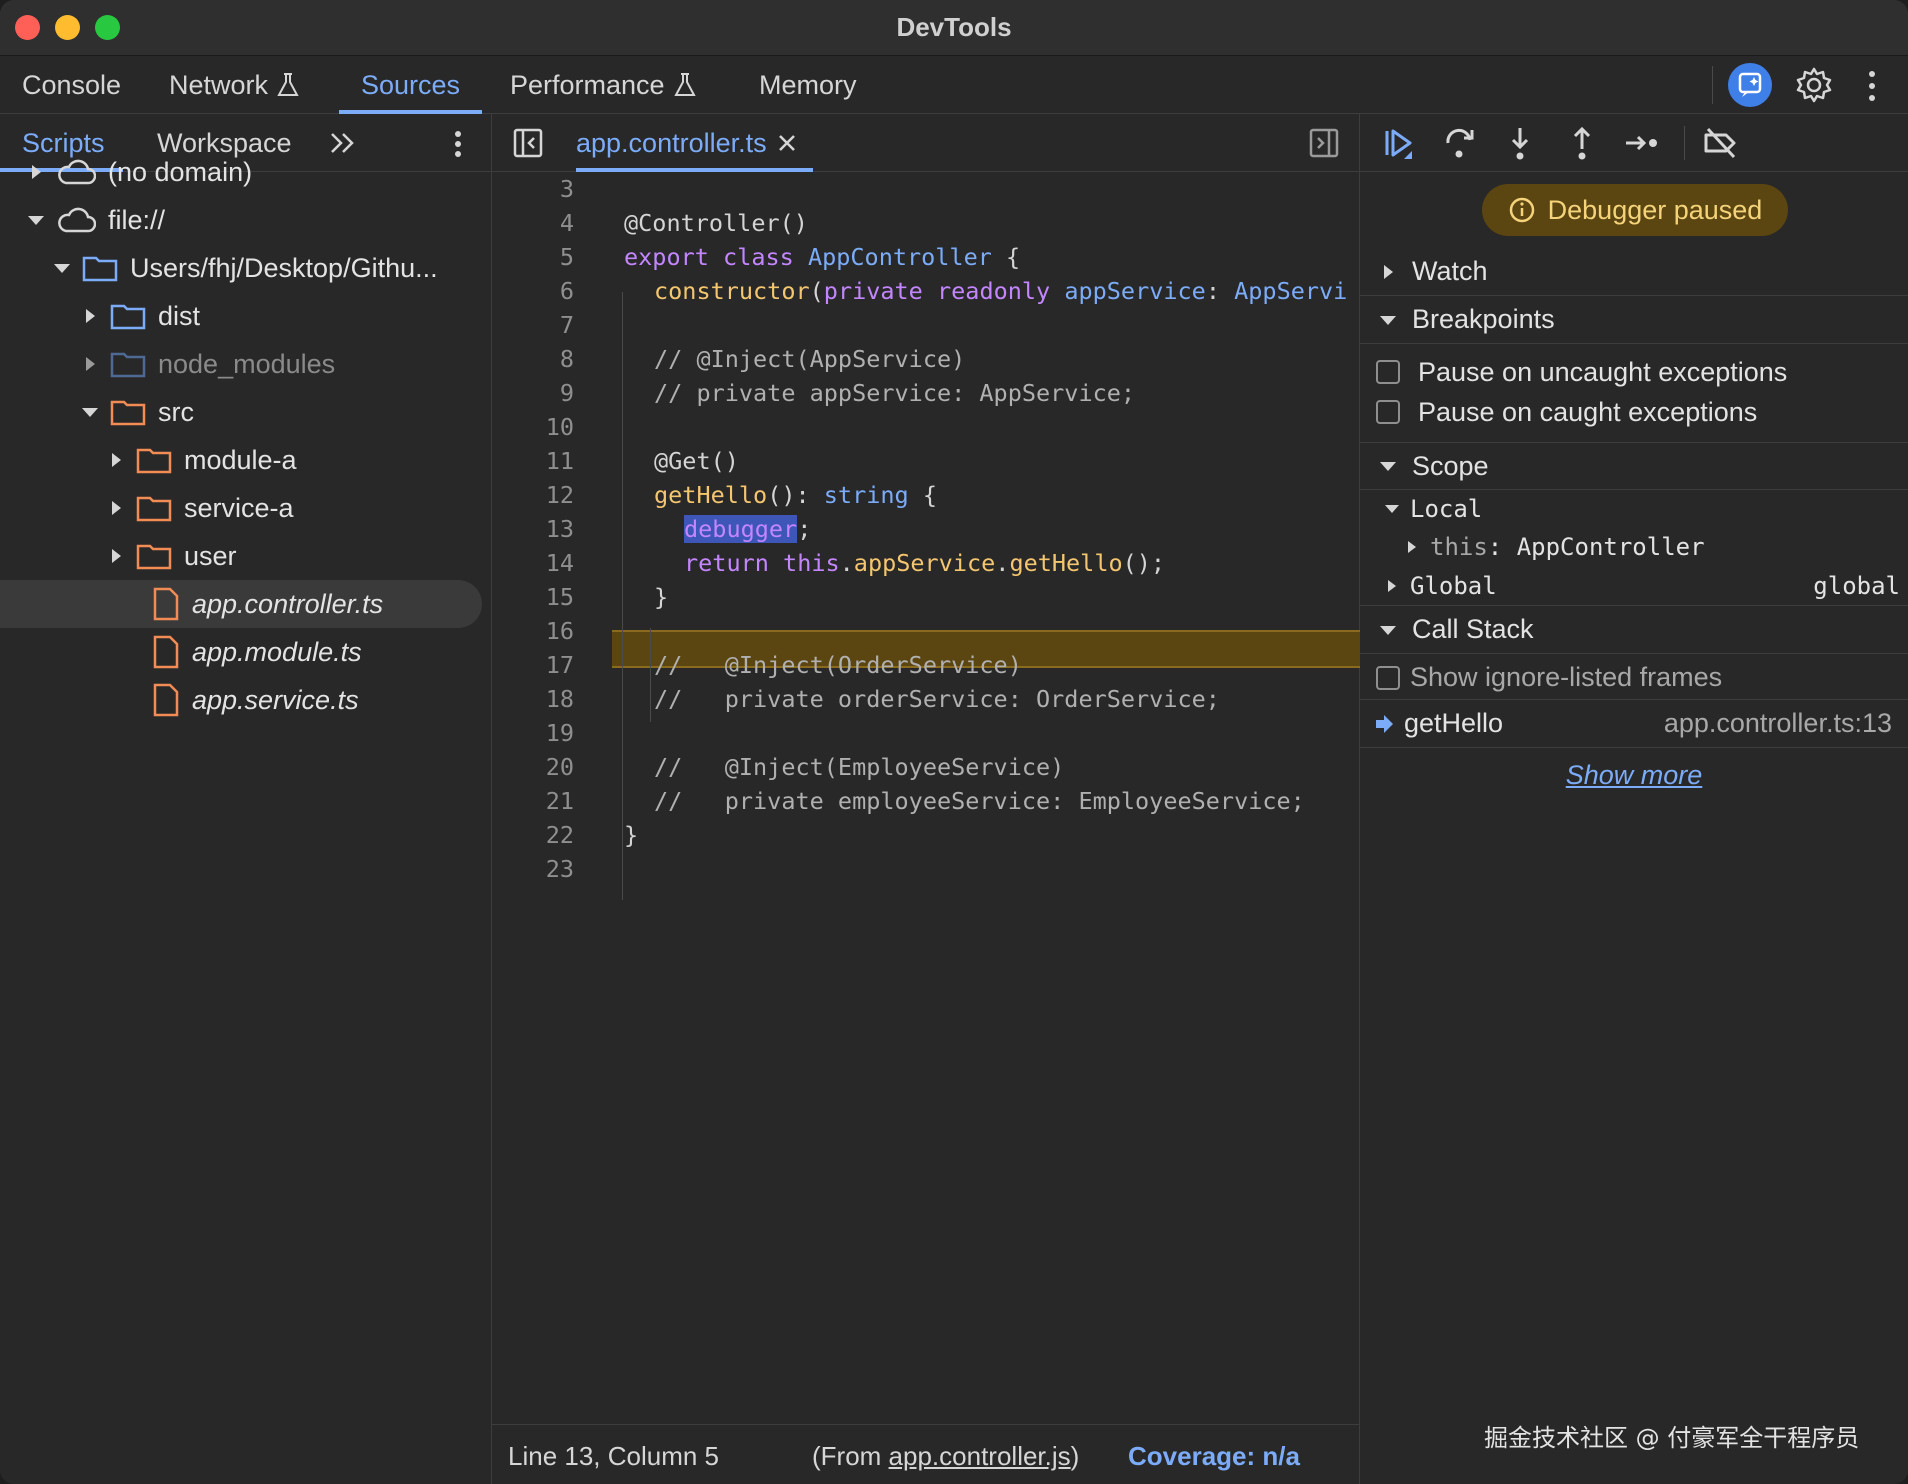 Image resolution: width=1908 pixels, height=1484 pixels. I want to click on watch-section-header: Watch, so click(1634, 272).